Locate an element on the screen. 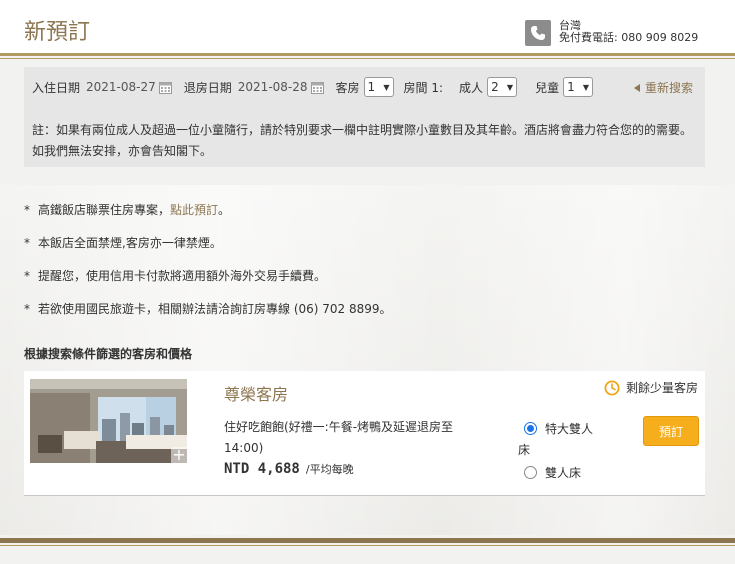  note-line2: 如我們無法安排，亦會告知閣下。 is located at coordinates (122, 151).